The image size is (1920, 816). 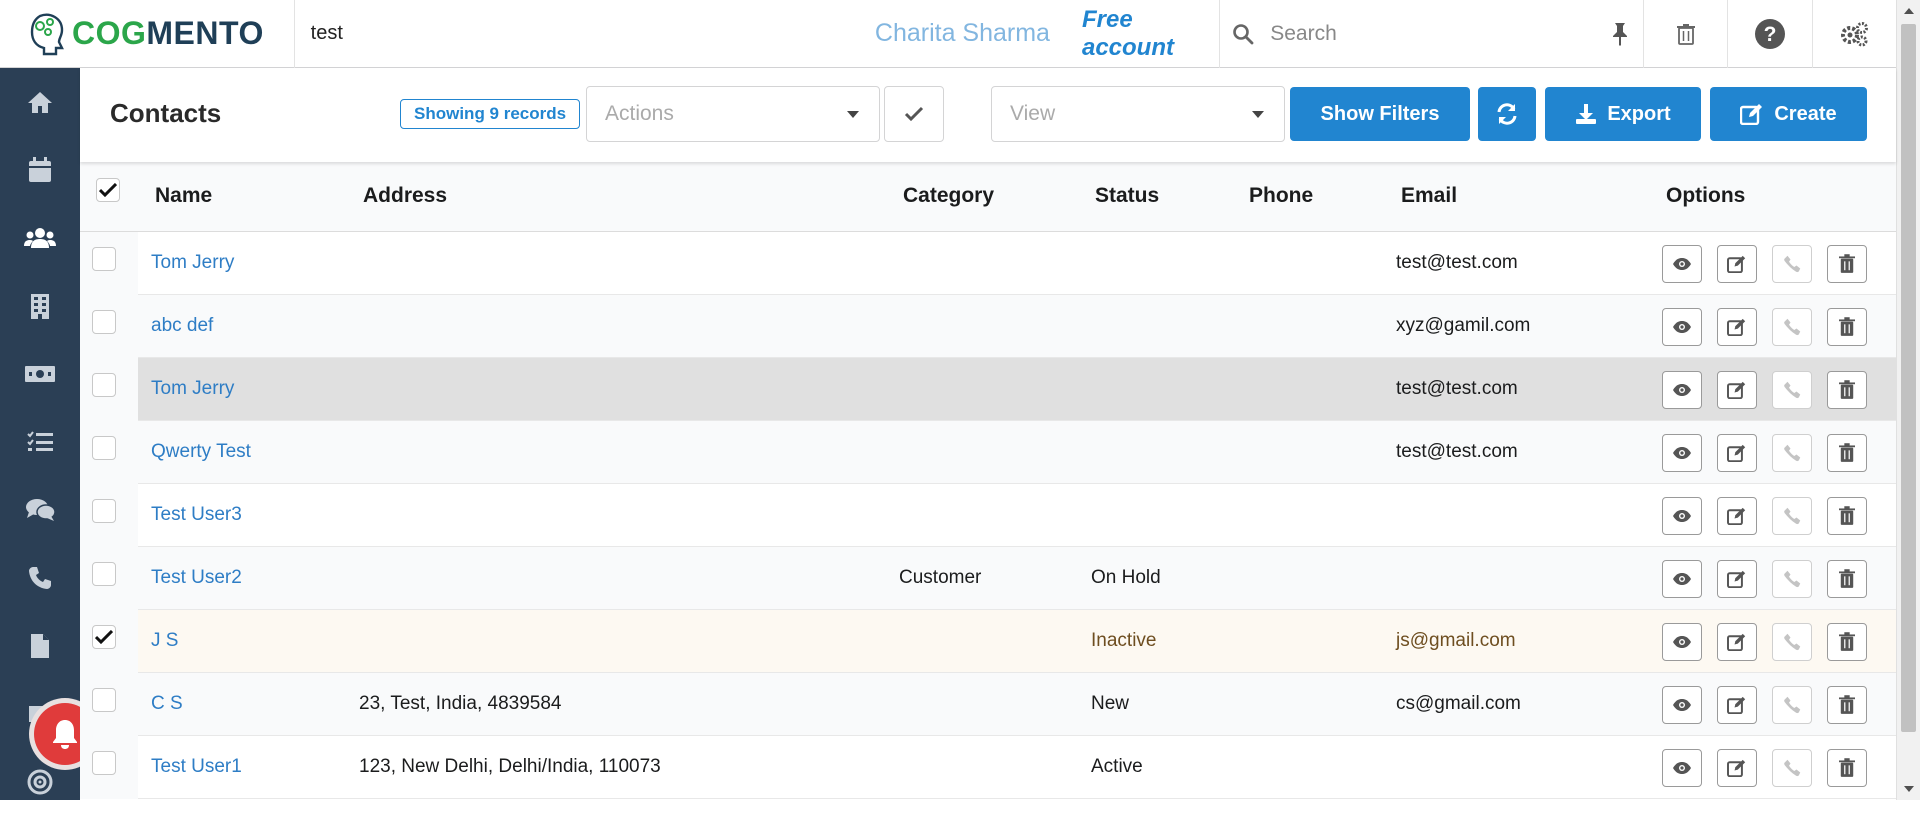 I want to click on contact-name-link: abc def, so click(x=182, y=326).